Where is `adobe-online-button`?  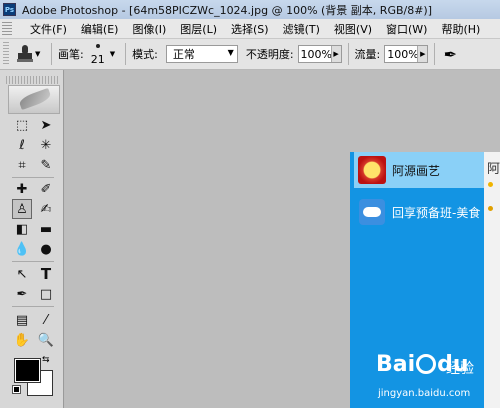 adobe-online-button is located at coordinates (34, 99).